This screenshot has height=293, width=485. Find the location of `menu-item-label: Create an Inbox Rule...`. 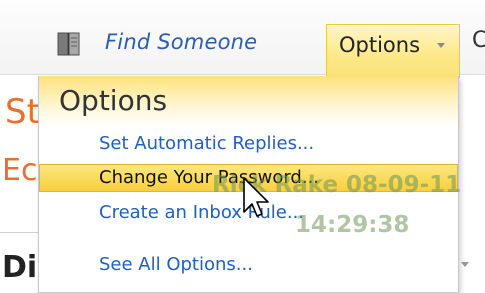

menu-item-label: Create an Inbox Rule... is located at coordinates (202, 212).